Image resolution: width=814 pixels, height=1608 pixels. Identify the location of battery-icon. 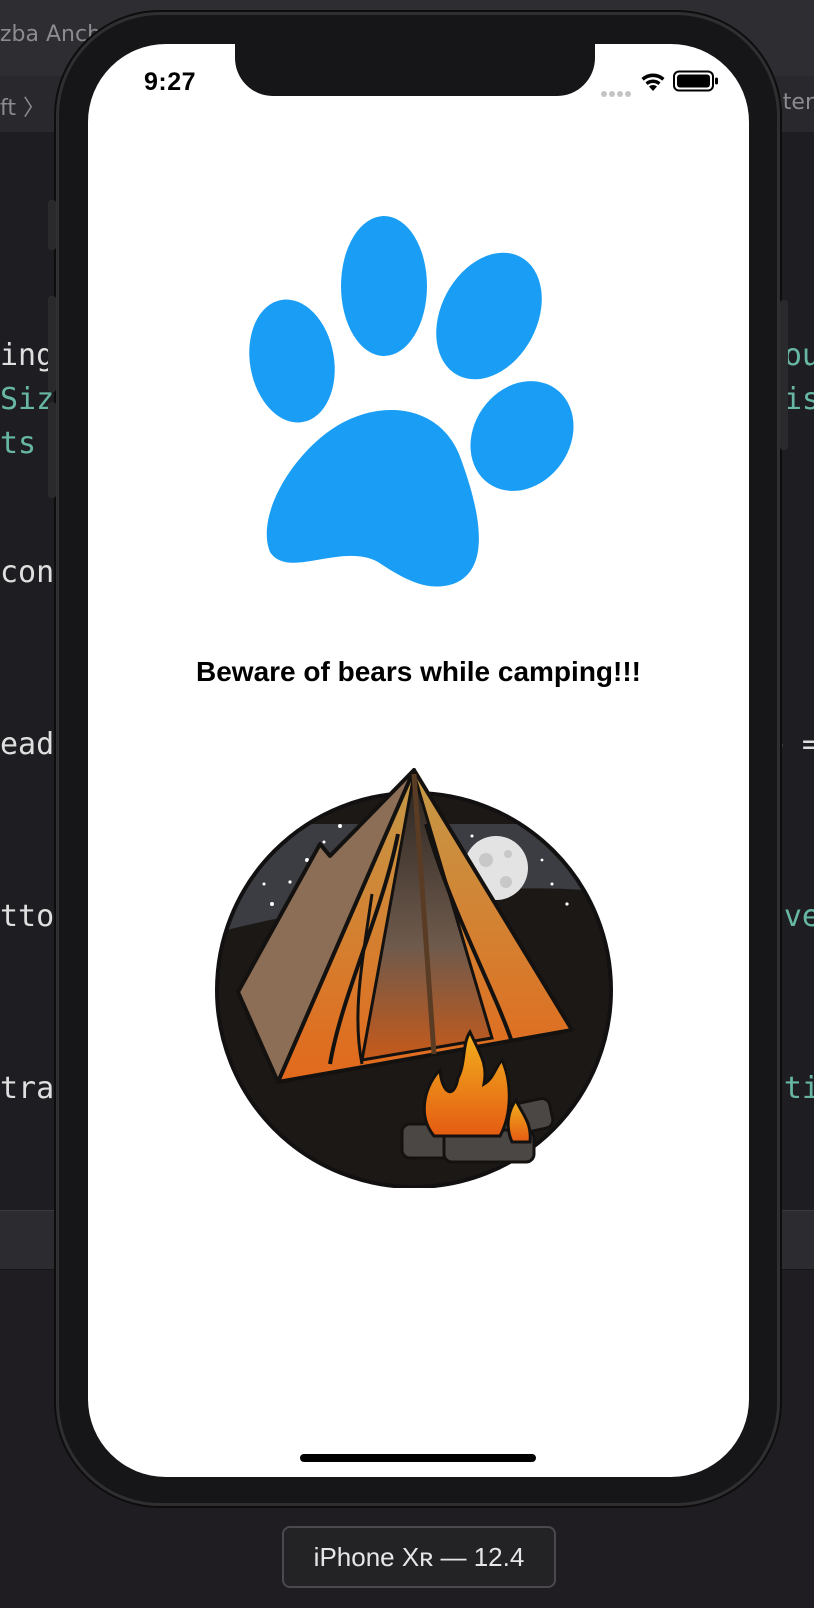
(695, 81).